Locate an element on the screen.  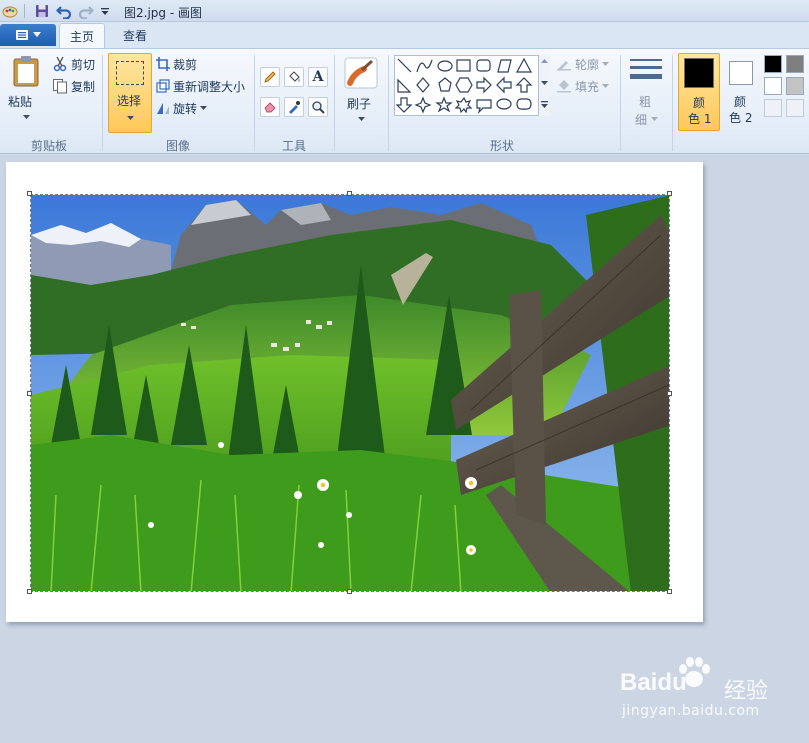
outline-button: 轮廓 is located at coordinates (583, 64).